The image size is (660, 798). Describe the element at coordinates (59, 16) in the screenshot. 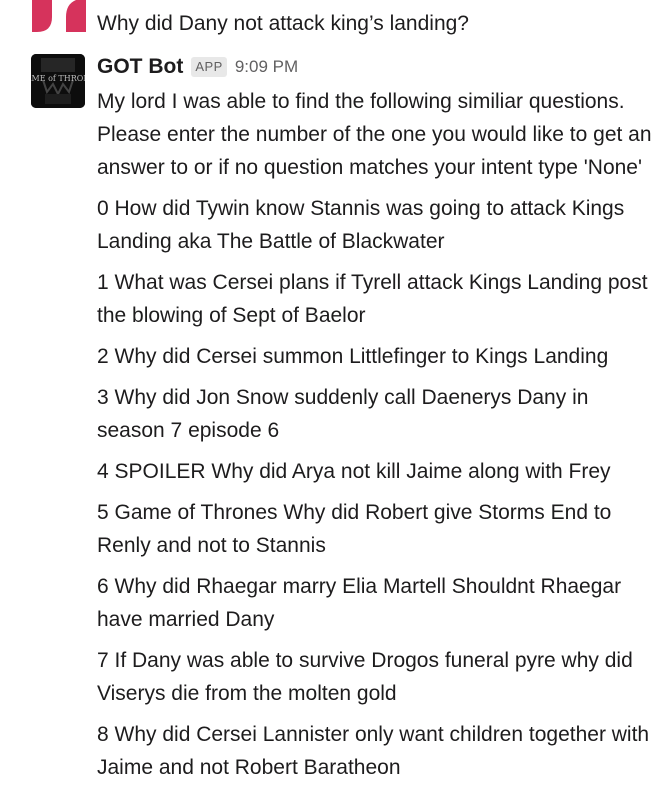

I see `user-avatar` at that location.